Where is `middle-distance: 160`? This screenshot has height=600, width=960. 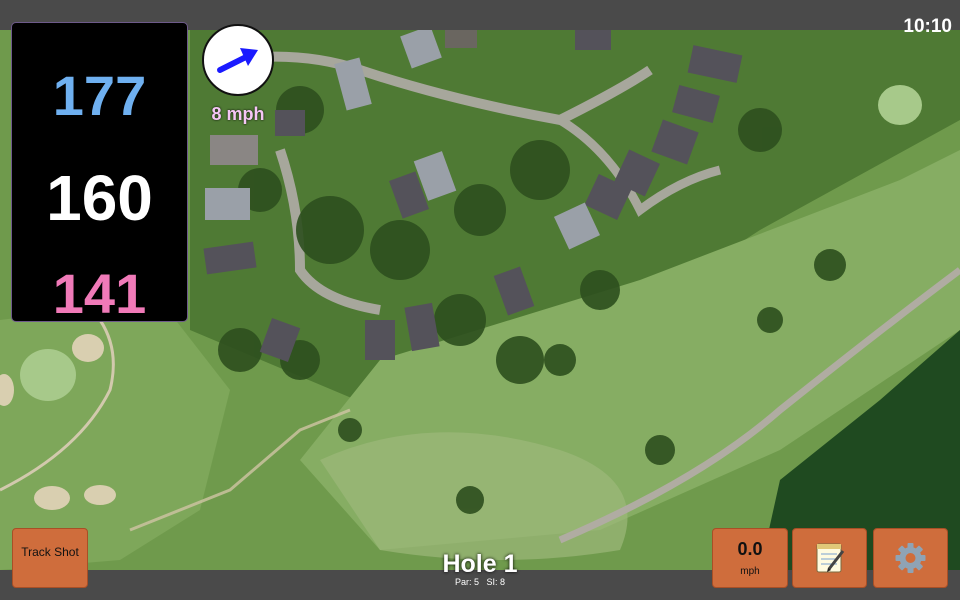 middle-distance: 160 is located at coordinates (99, 198).